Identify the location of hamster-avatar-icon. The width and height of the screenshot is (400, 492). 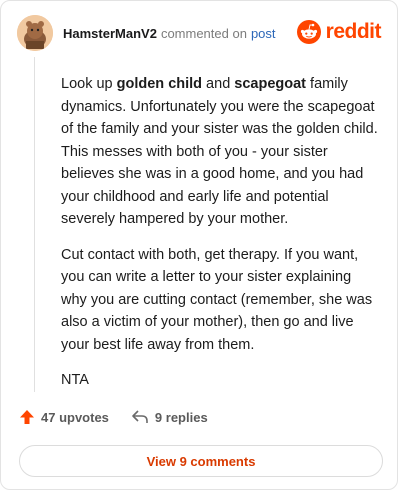
(35, 33).